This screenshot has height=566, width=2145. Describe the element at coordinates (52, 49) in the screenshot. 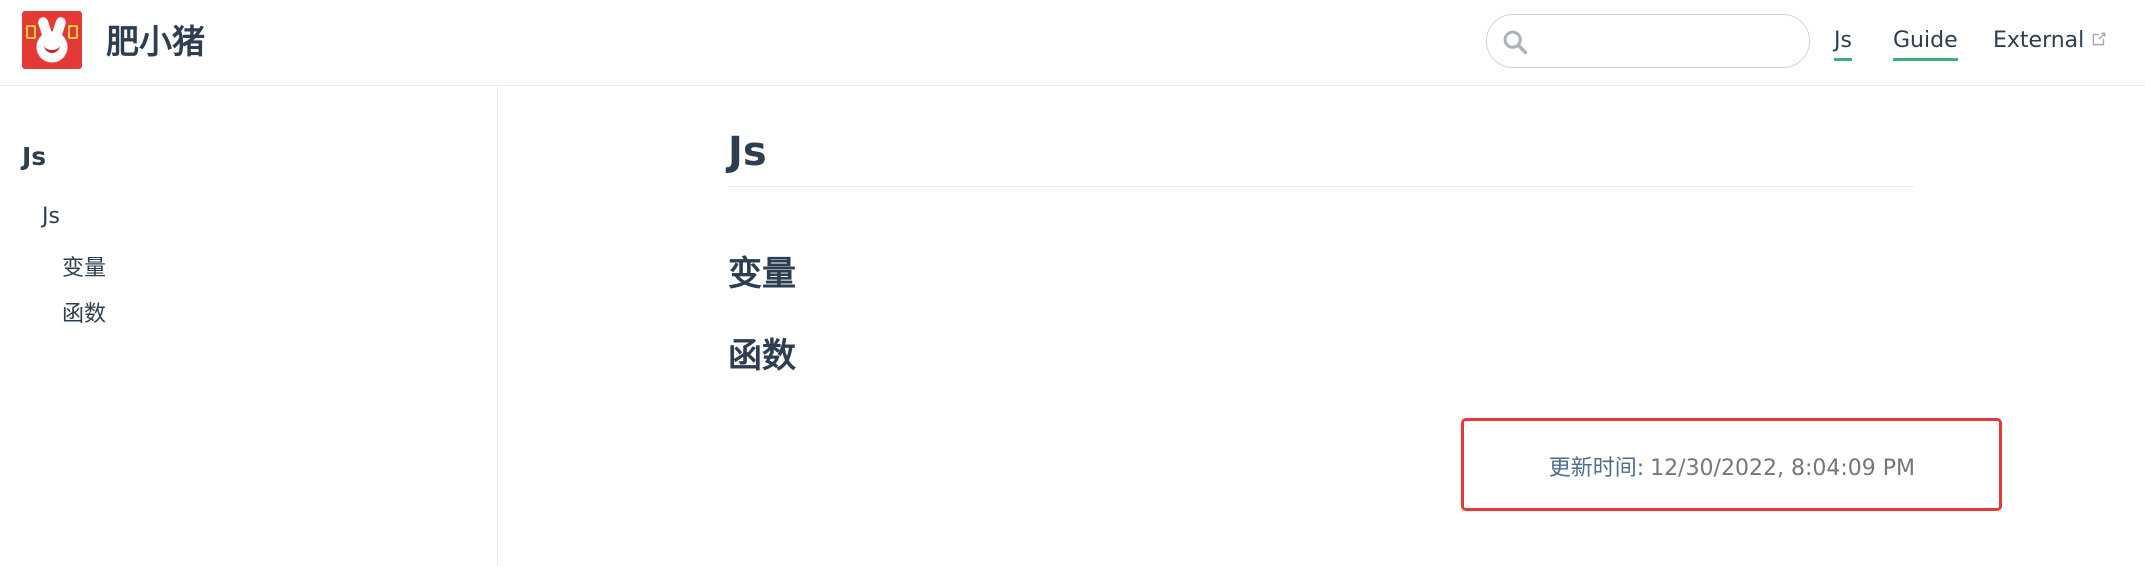

I see `logo-mouth` at that location.